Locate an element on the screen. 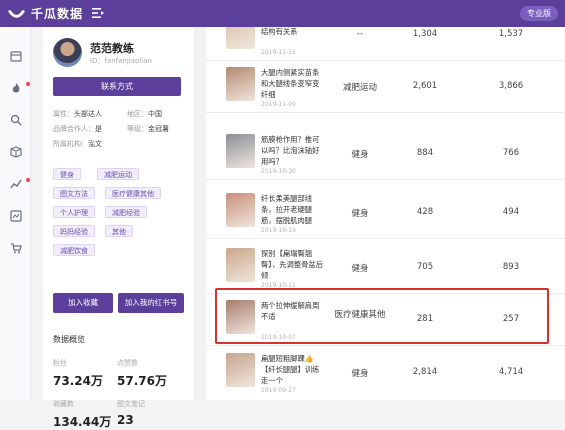 The image size is (565, 430). note-value-2: 3,866 is located at coordinates (511, 86).